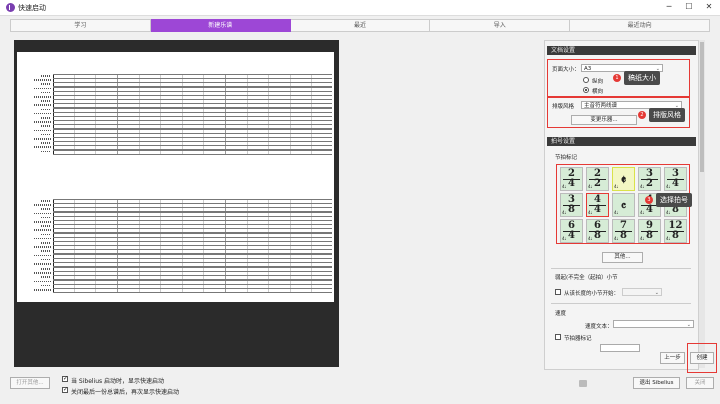 Image resolution: width=720 pixels, height=404 pixels. What do you see at coordinates (669, 7) in the screenshot?
I see `minimize-icon: ─` at bounding box center [669, 7].